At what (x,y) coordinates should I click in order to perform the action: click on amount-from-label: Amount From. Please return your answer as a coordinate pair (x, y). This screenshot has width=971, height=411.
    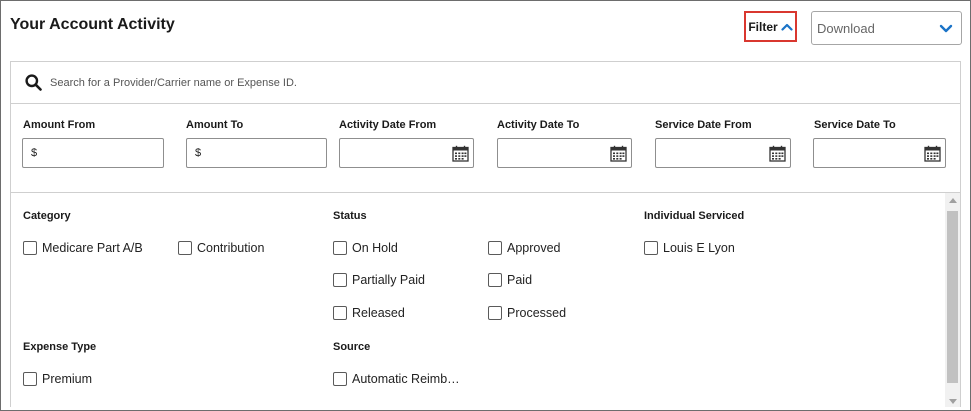
    Looking at the image, I should click on (59, 125).